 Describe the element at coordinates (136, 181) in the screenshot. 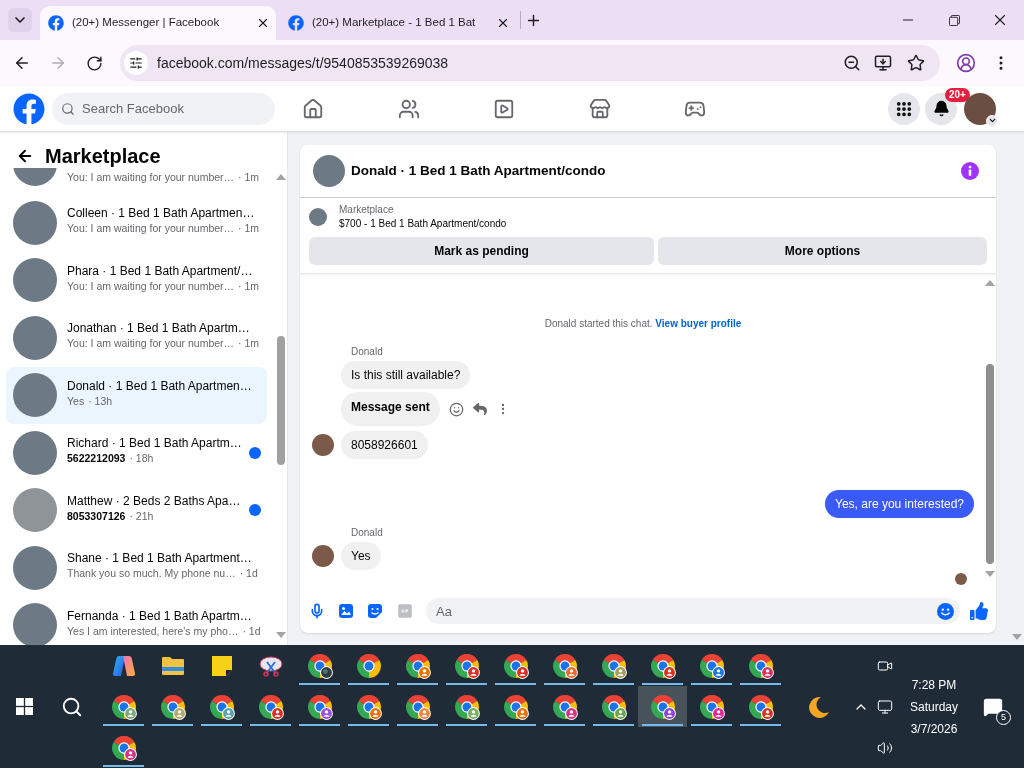

I see `conversation-item: You: I am waiting for your number… · 1m` at that location.